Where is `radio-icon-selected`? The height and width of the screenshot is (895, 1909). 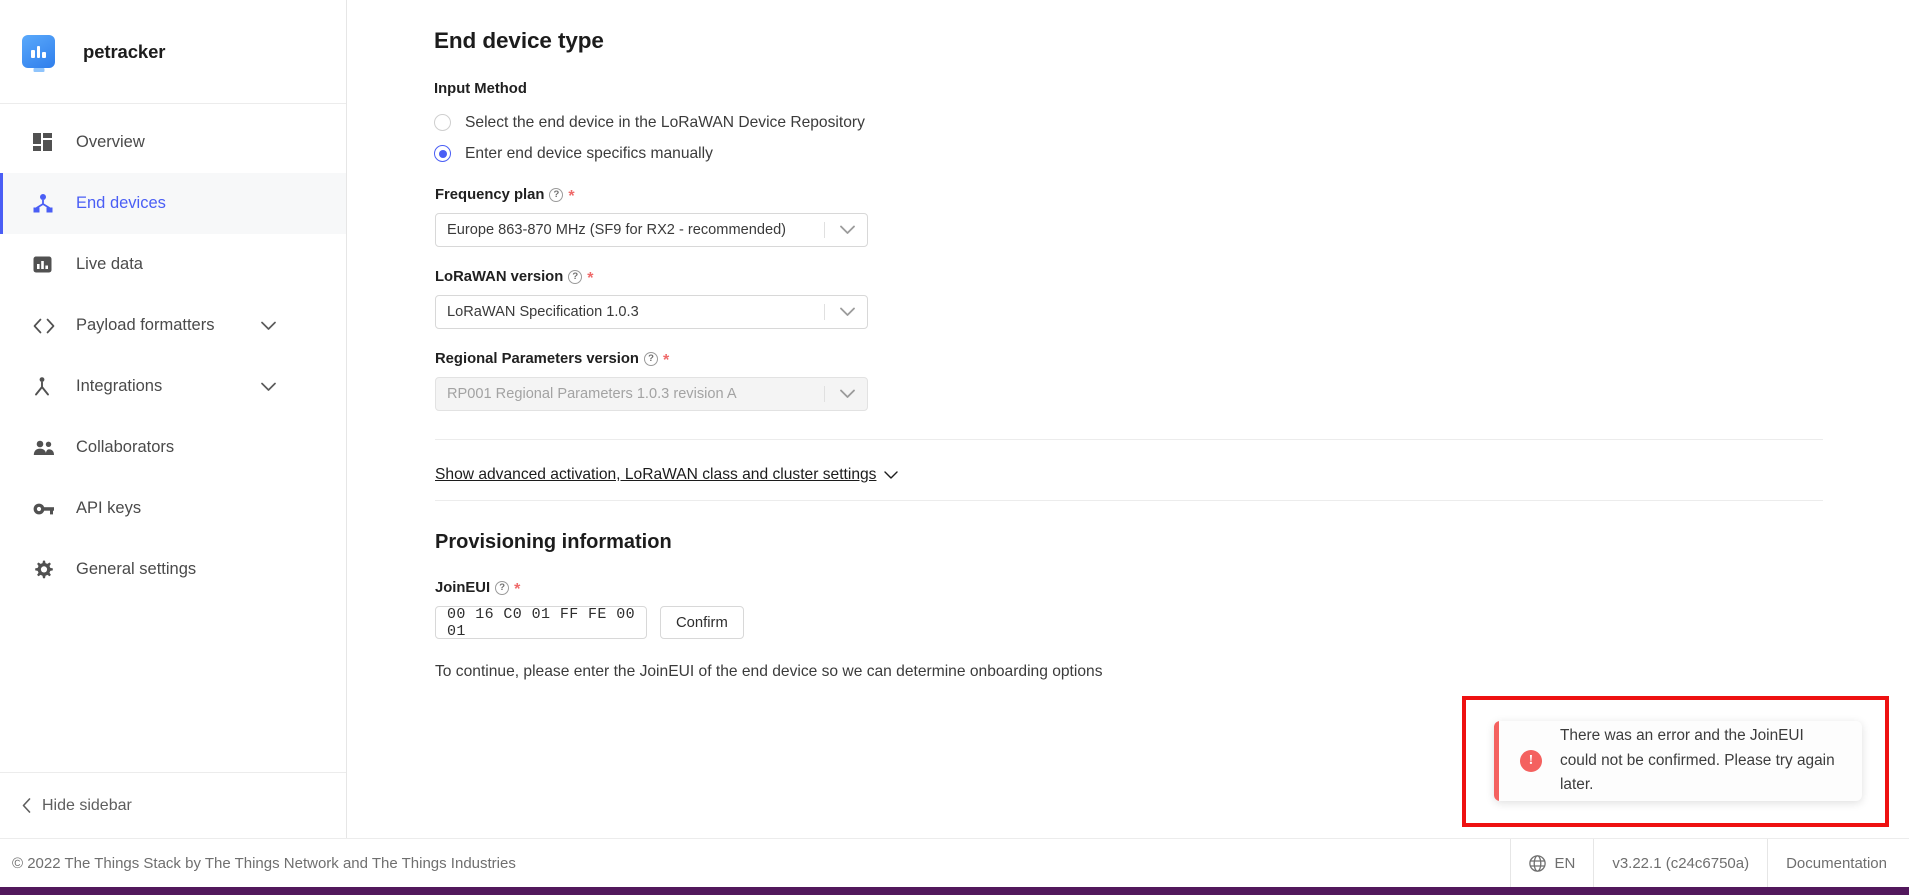
radio-icon-selected is located at coordinates (442, 153).